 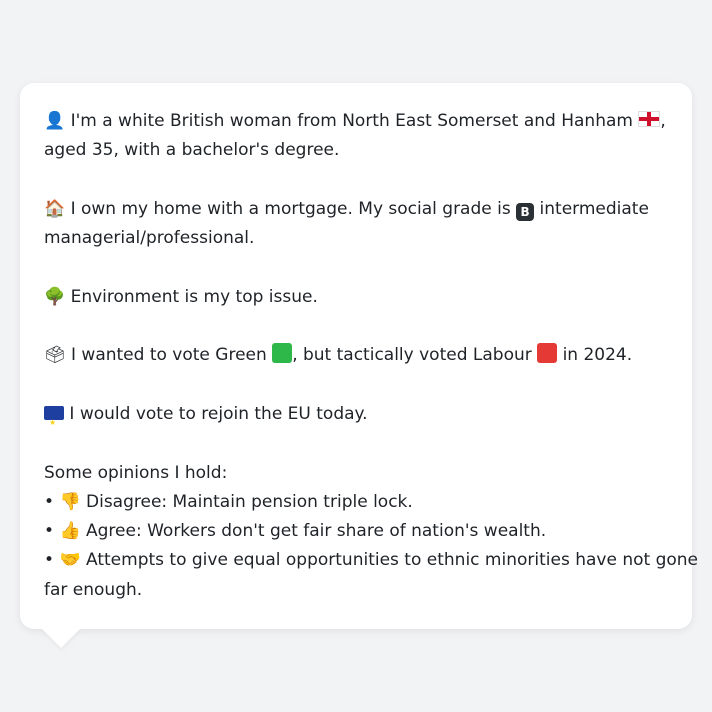 What do you see at coordinates (55, 355) in the screenshot?
I see `ballot-box-icon: 🗳` at bounding box center [55, 355].